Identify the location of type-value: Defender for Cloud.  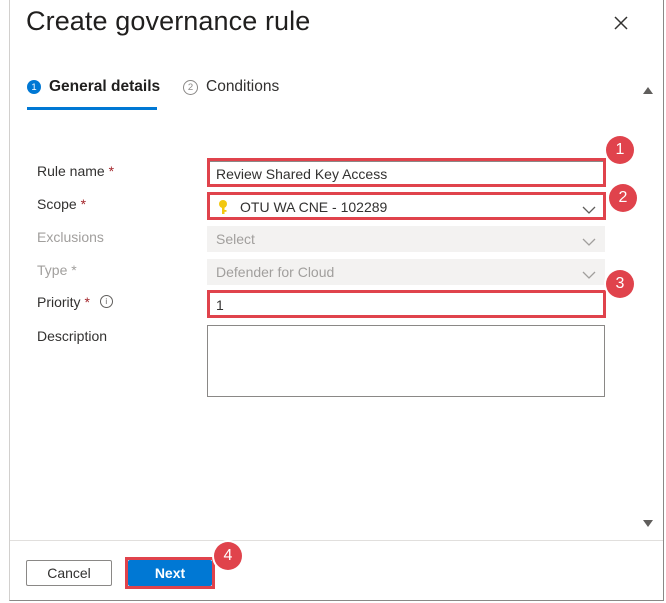
(275, 272).